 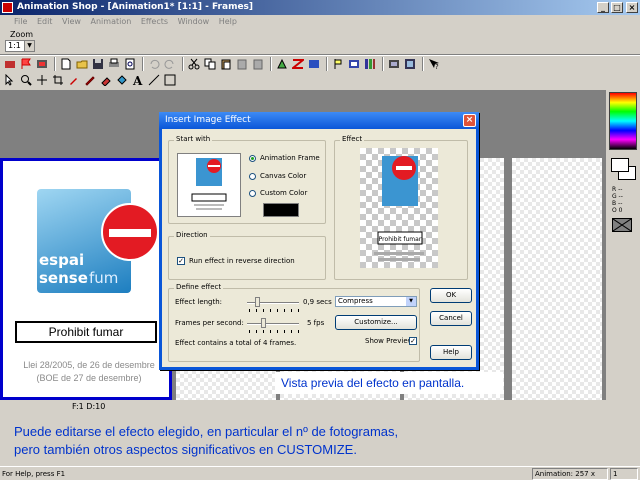 I want to click on film-icon, so click(x=42, y=64).